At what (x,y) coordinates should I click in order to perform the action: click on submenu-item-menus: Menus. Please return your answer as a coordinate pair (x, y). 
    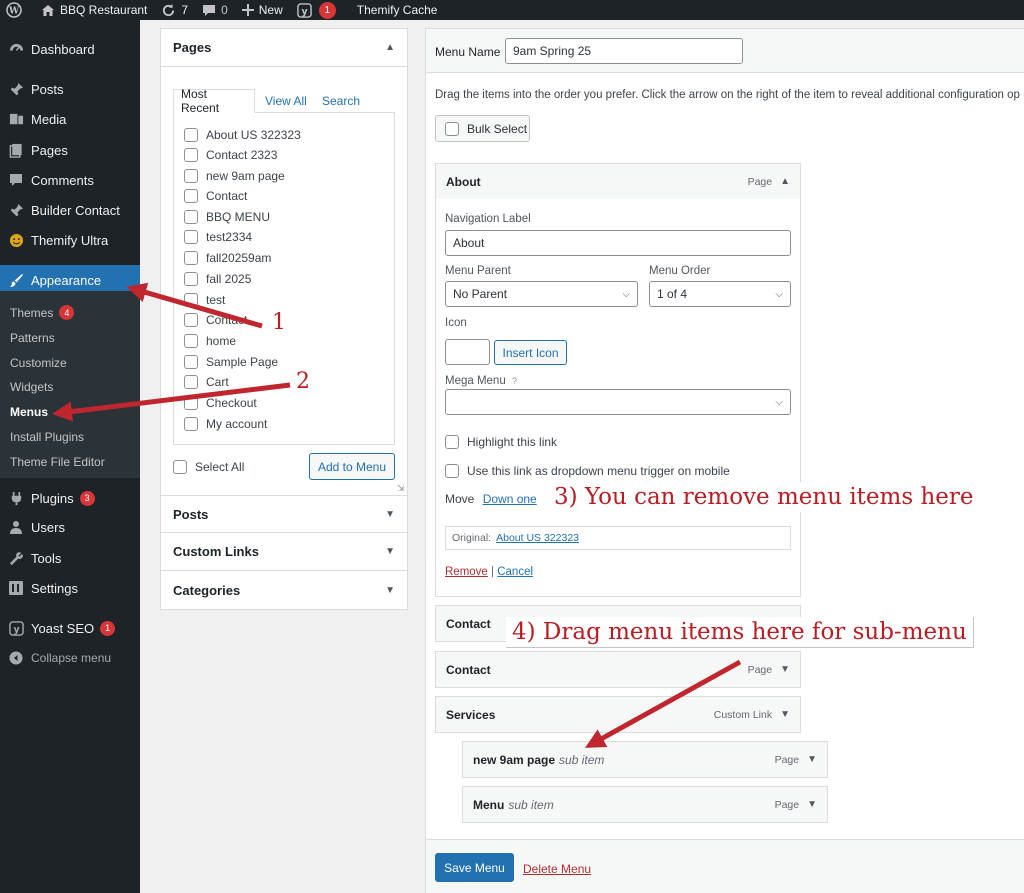
    Looking at the image, I should click on (29, 412).